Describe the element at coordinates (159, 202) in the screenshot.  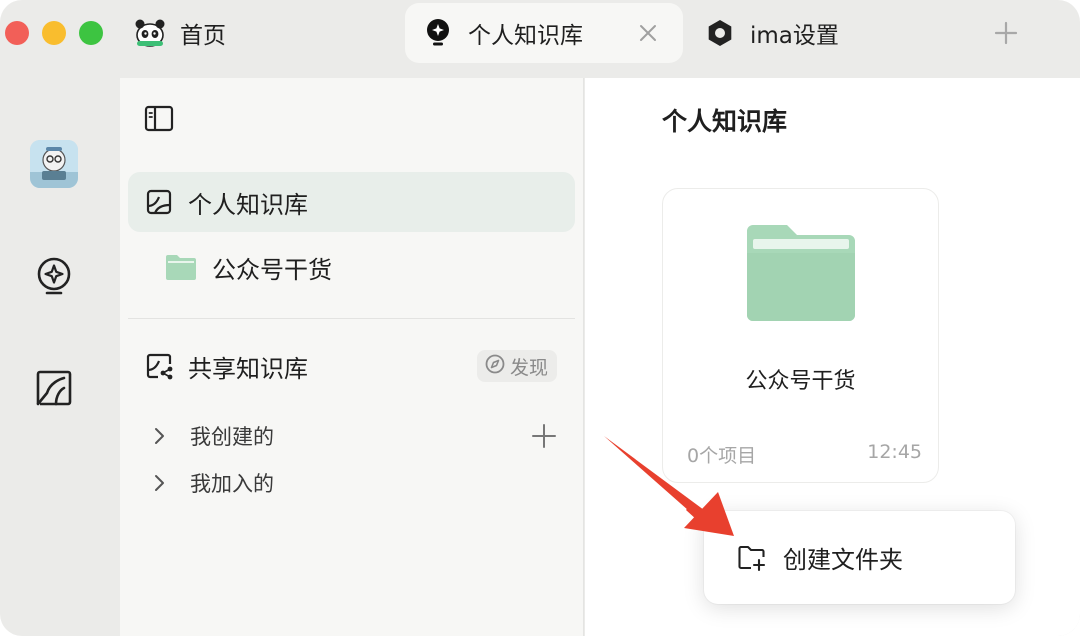
I see `personal-kb-icon` at that location.